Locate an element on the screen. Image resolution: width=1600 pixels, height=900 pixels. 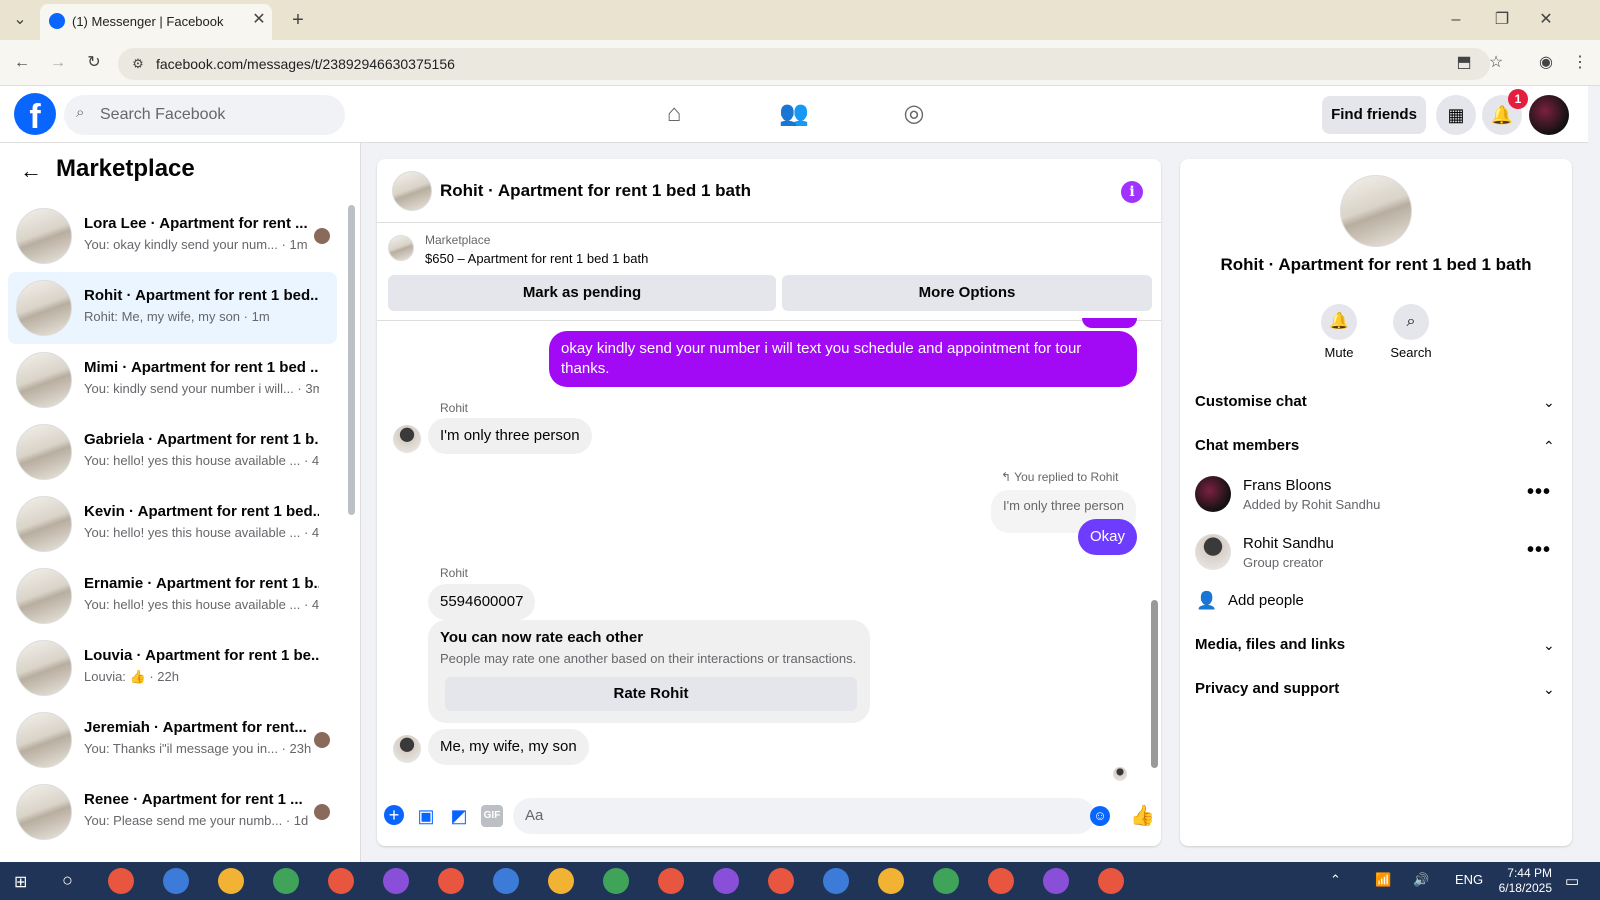
thumbs-up-icon: 👍 is located at coordinates (1142, 816).